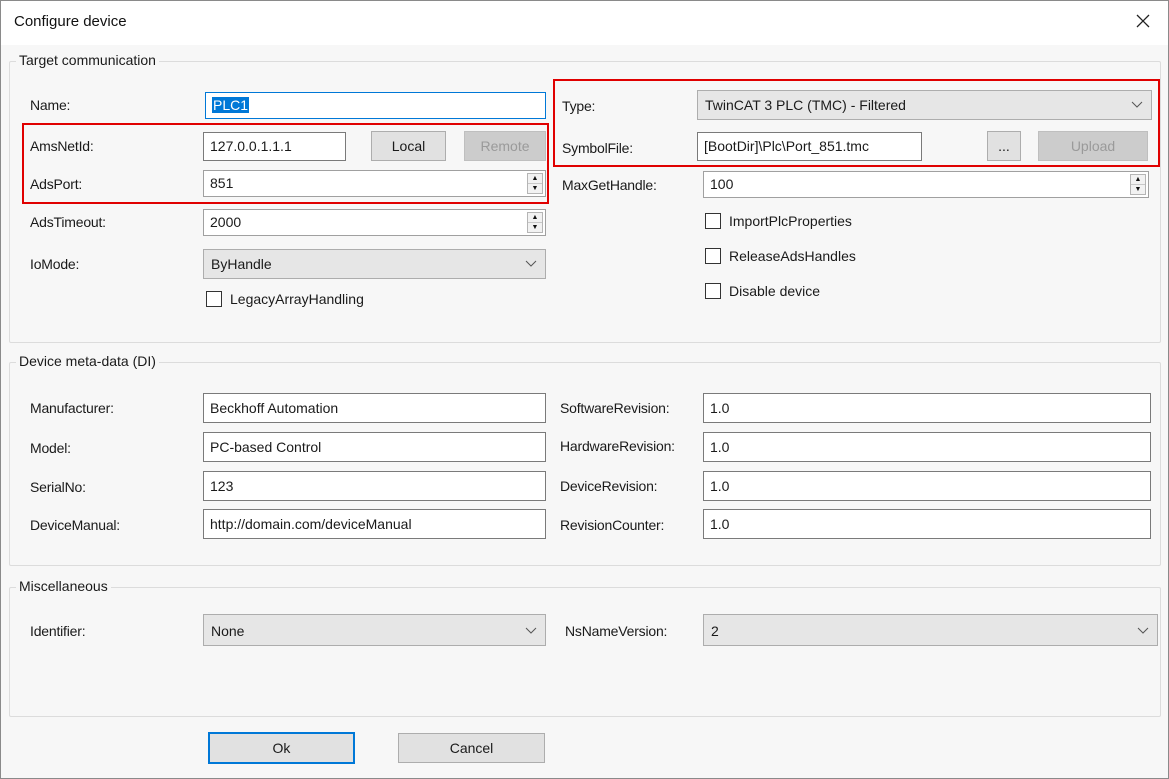 The height and width of the screenshot is (779, 1169). What do you see at coordinates (62, 146) in the screenshot?
I see `amsnetid-label: AmsNetId:` at bounding box center [62, 146].